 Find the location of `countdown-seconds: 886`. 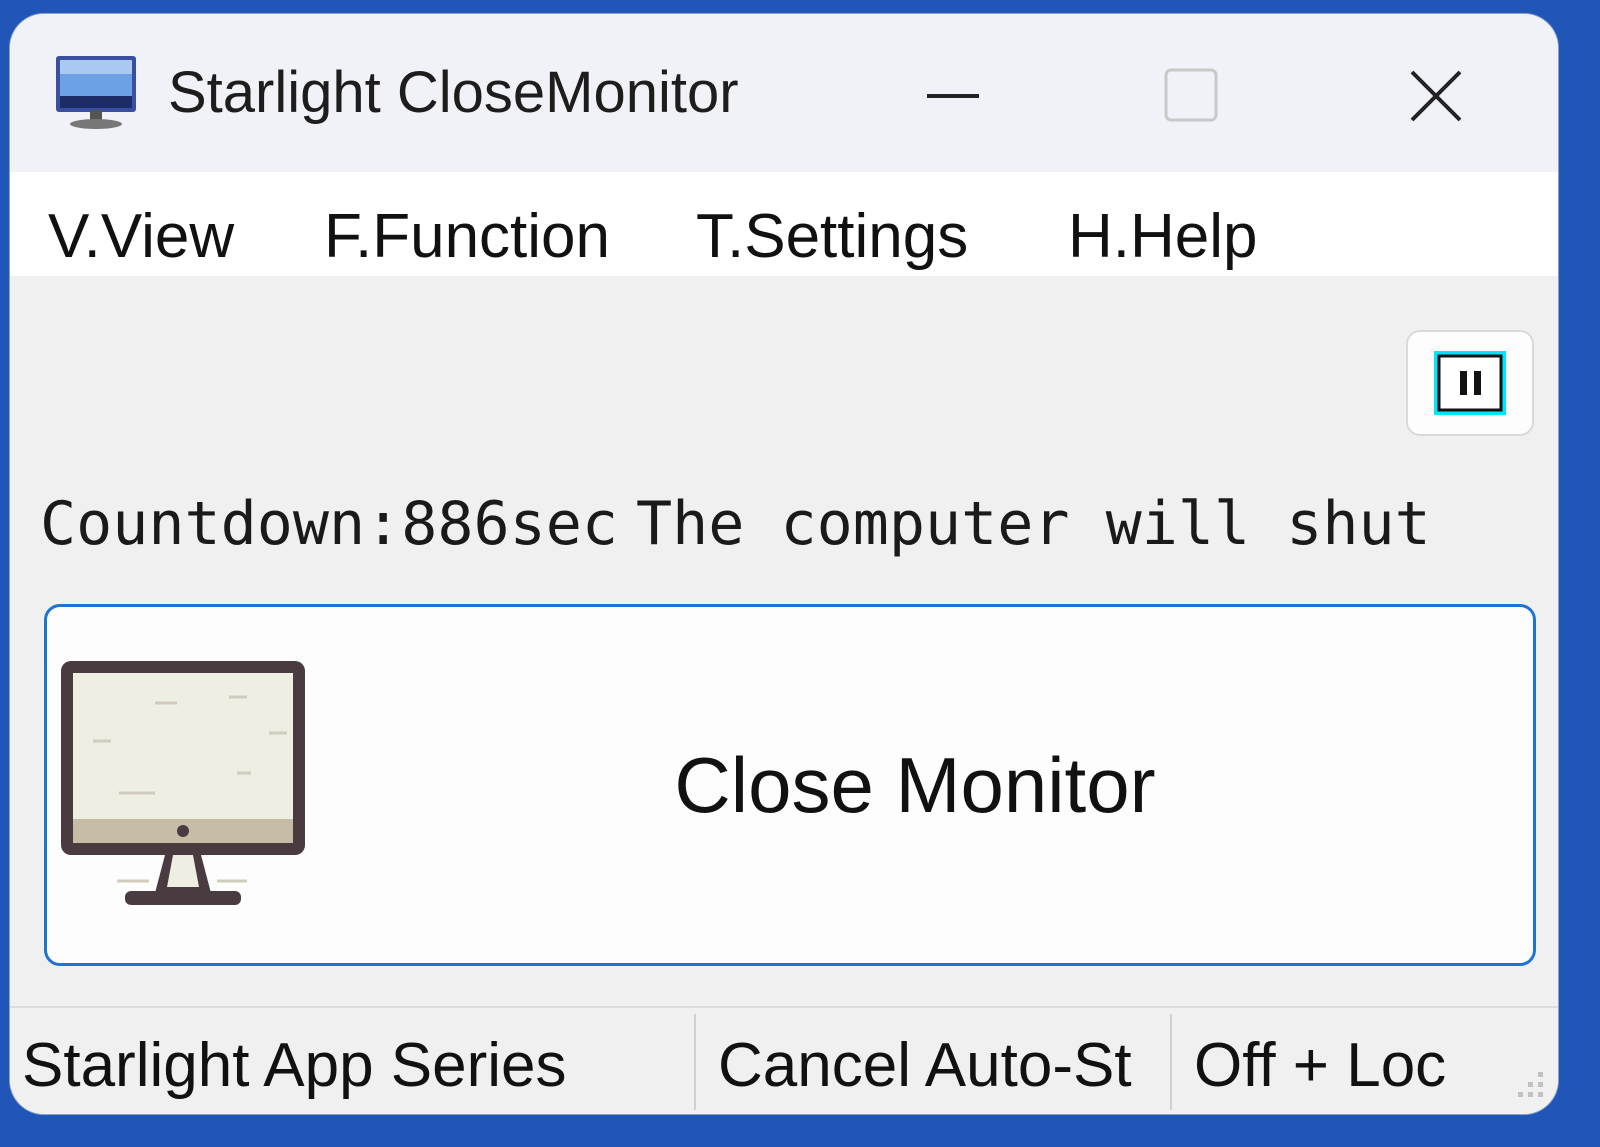

countdown-seconds: 886 is located at coordinates (455, 524).